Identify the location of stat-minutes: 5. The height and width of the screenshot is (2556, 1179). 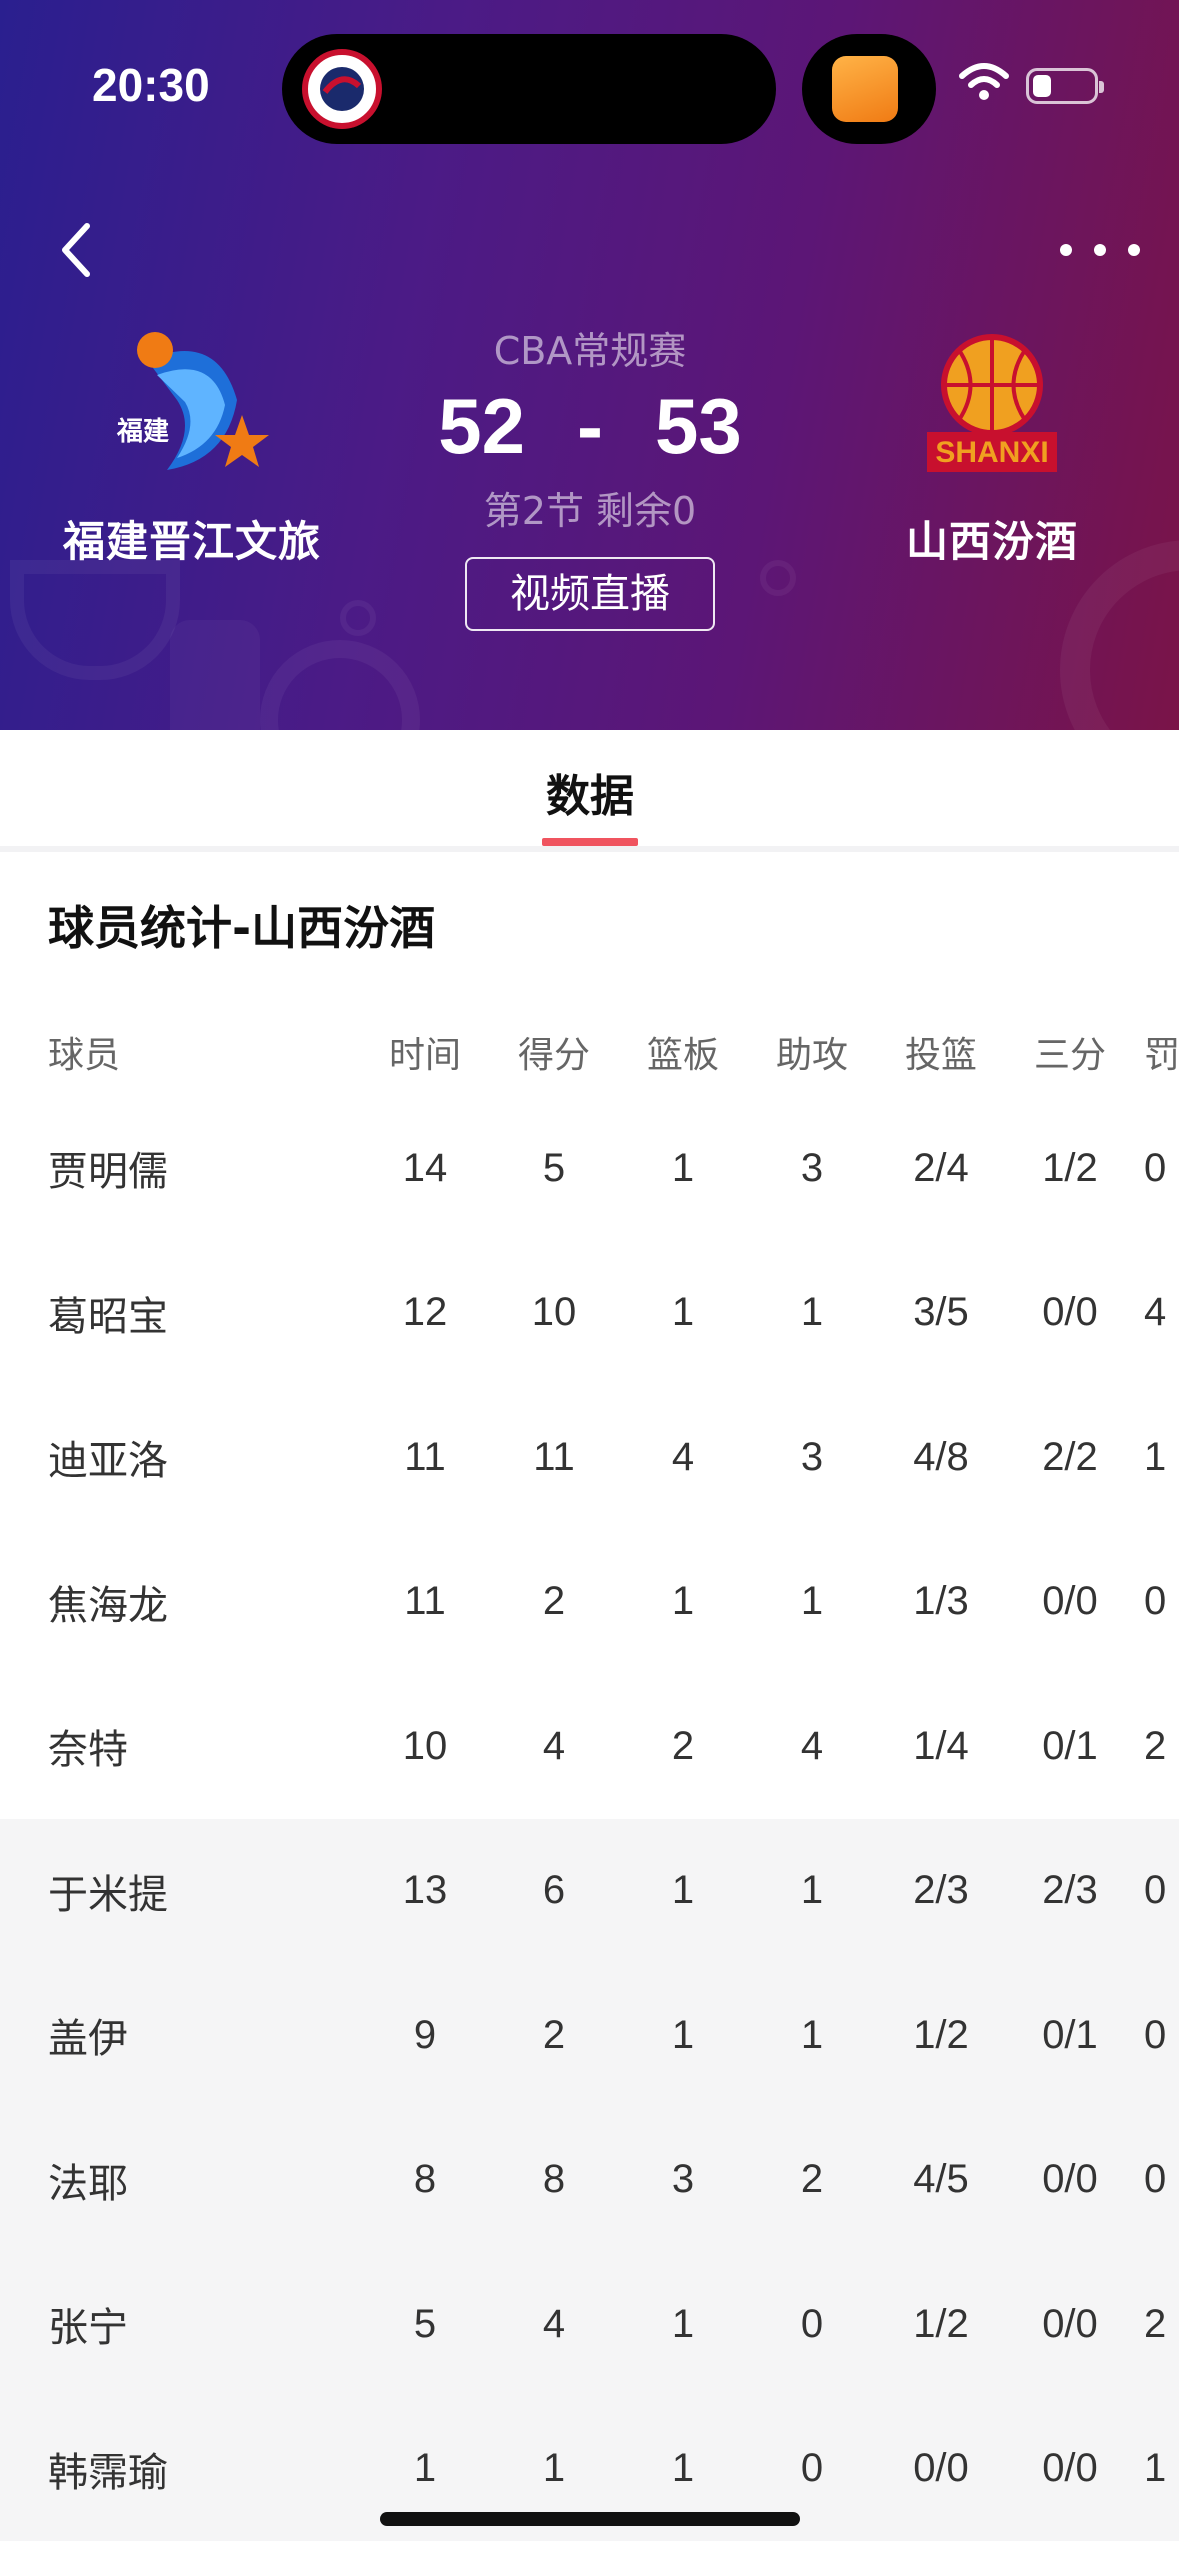
(425, 2323).